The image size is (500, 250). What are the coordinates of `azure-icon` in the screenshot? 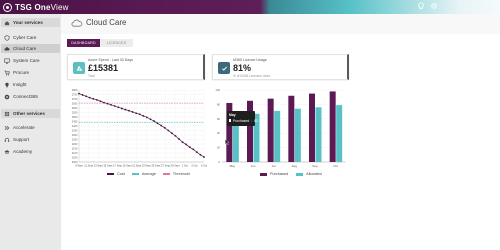 It's located at (79, 68).